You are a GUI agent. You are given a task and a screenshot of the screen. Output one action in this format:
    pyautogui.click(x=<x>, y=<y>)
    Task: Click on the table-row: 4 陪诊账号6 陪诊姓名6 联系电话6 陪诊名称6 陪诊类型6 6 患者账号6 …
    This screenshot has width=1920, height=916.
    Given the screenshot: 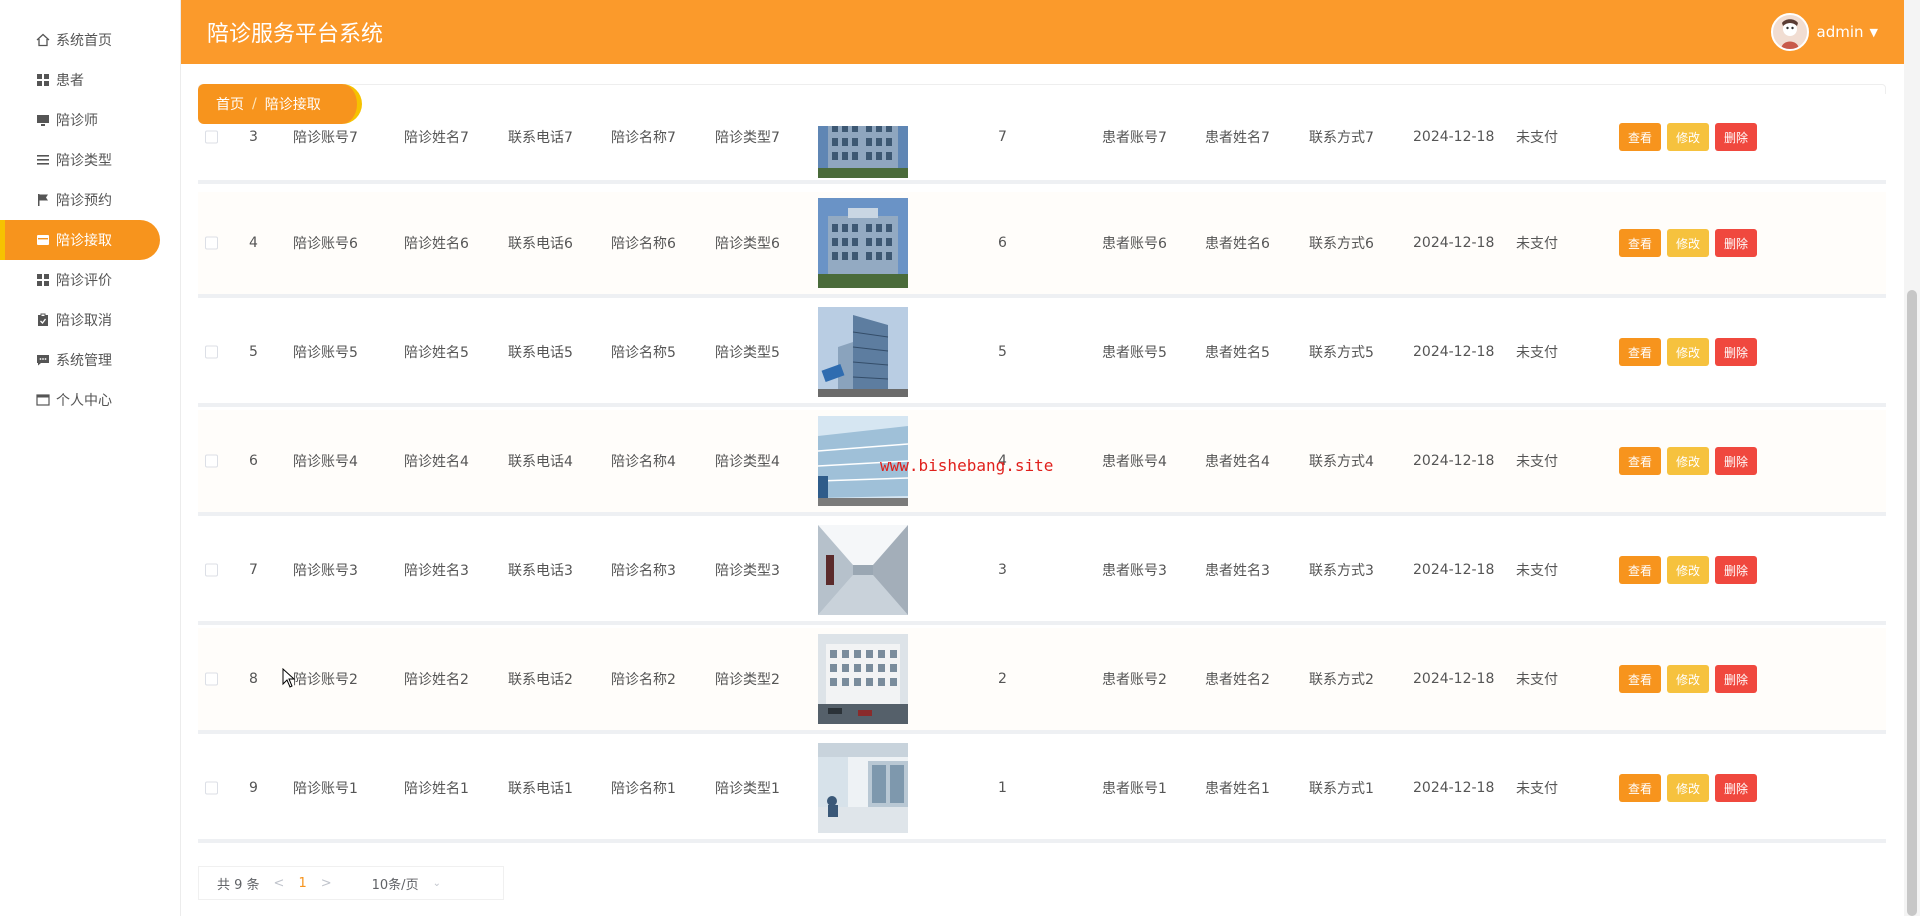 What is the action you would take?
    pyautogui.click(x=1042, y=245)
    